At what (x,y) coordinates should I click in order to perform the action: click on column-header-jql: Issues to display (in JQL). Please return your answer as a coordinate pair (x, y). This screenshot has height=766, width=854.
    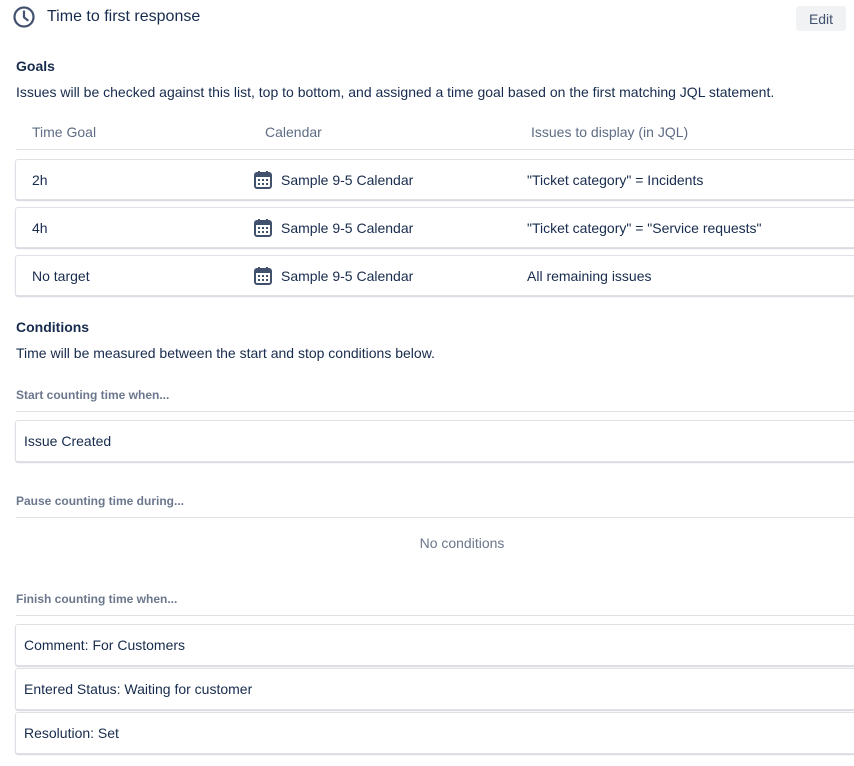
    Looking at the image, I should click on (610, 132).